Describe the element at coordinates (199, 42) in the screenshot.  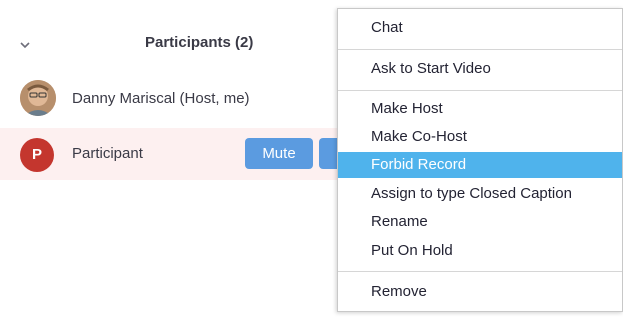
I see `panel-title: Participants (2)` at that location.